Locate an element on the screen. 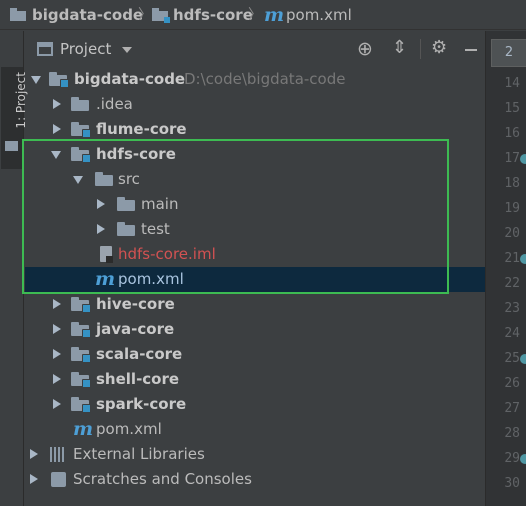 The width and height of the screenshot is (526, 506). tree-item-external-libraries: External Libraries is located at coordinates (255, 454).